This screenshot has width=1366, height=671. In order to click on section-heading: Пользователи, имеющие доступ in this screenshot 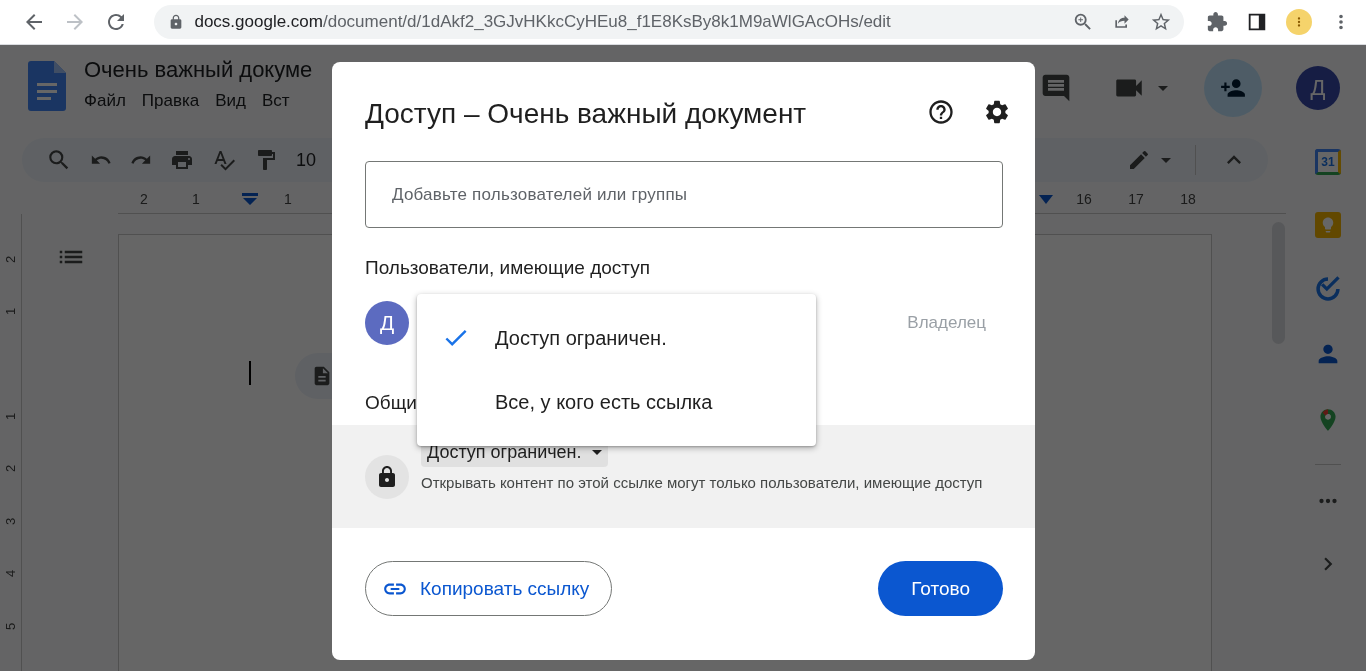, I will do `click(507, 267)`.